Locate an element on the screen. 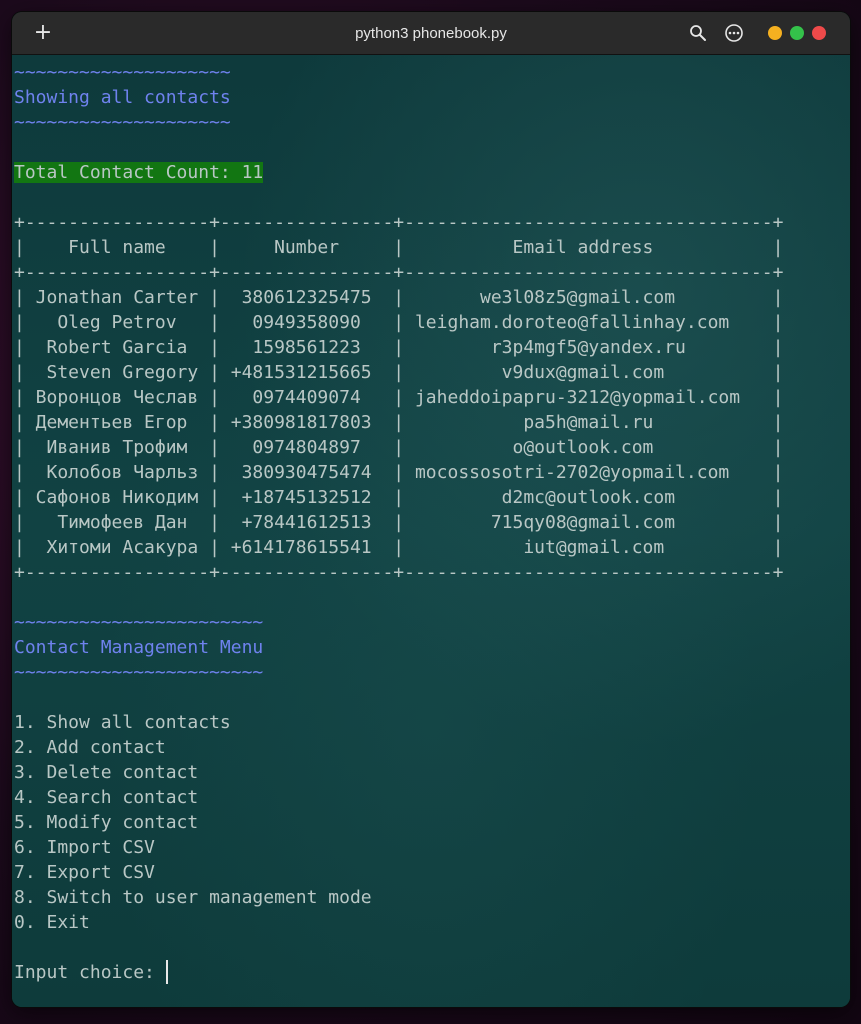 This screenshot has height=1024, width=861. menu-item: 7. Export CSV is located at coordinates (84, 872).